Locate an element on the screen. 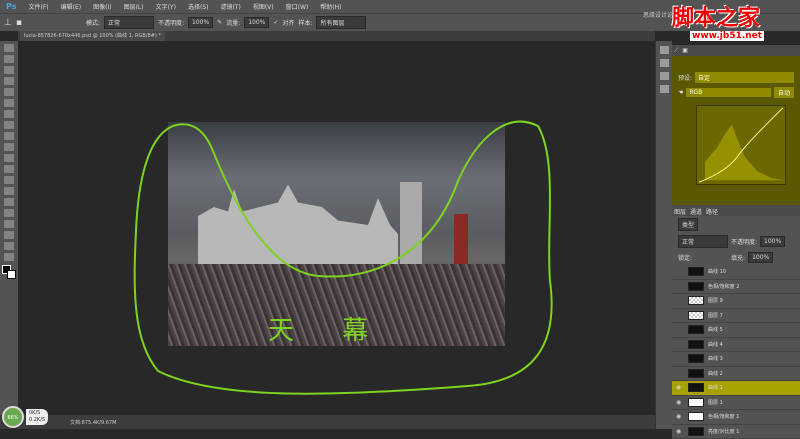 This screenshot has width=800, height=439. lock-label: 锁定: is located at coordinates (685, 257).